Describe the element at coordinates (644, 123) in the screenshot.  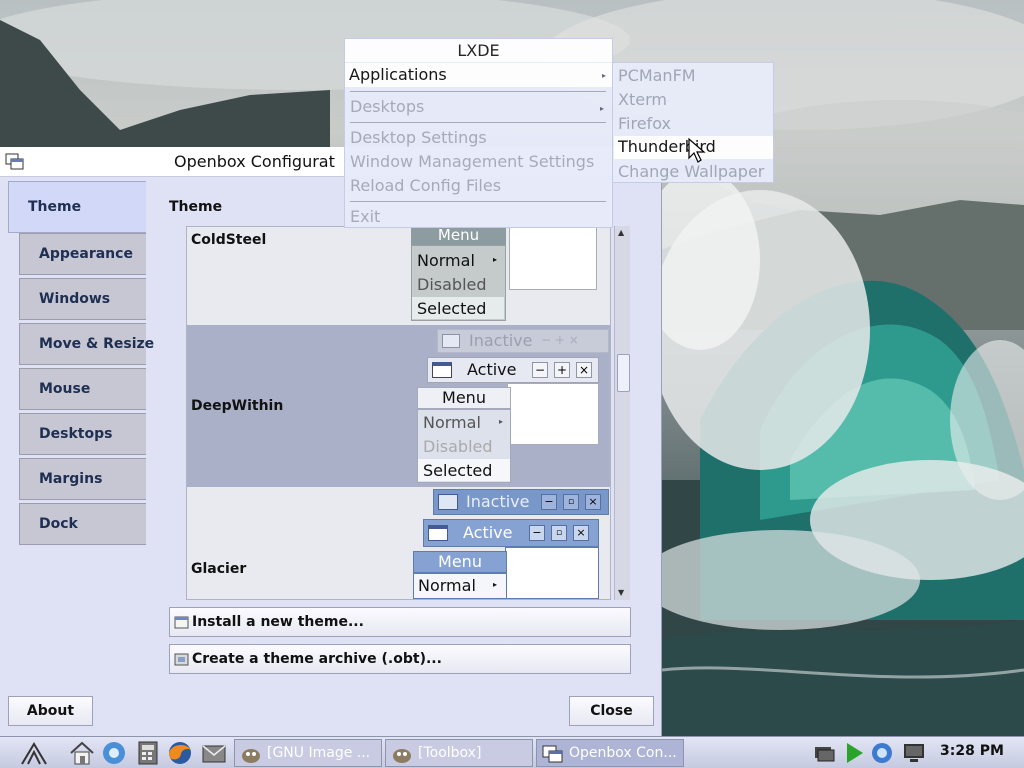
I see `menu-item-firefox: Firefox` at that location.